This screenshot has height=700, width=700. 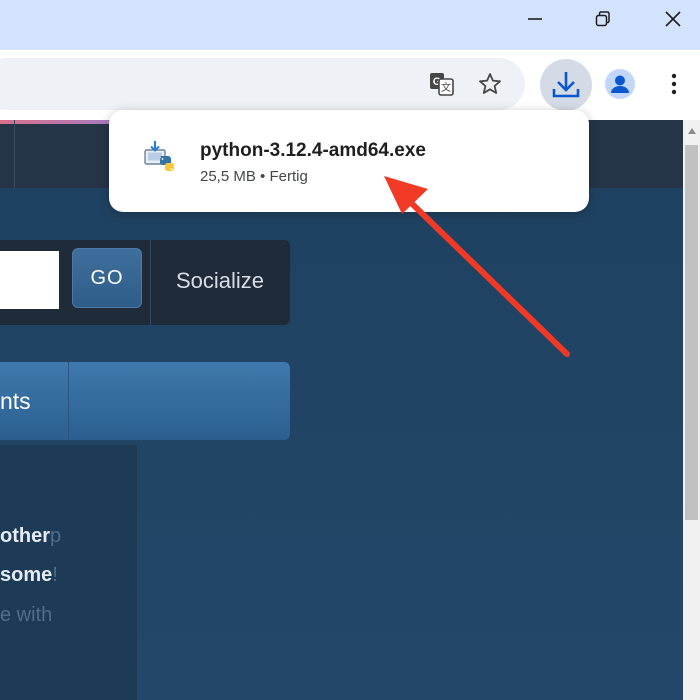 What do you see at coordinates (107, 278) in the screenshot?
I see `go-button: GO` at bounding box center [107, 278].